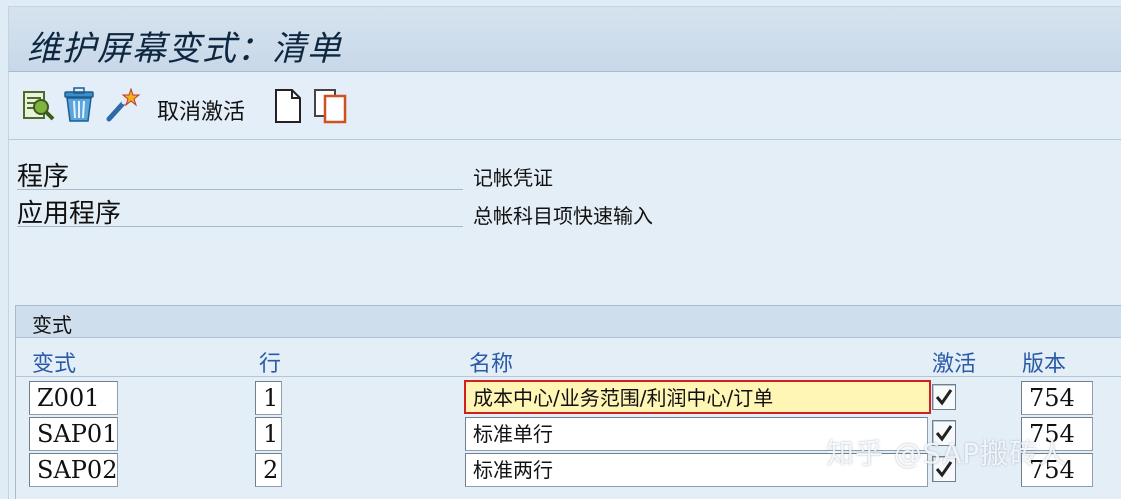  I want to click on magic-wand-icon, so click(122, 105).